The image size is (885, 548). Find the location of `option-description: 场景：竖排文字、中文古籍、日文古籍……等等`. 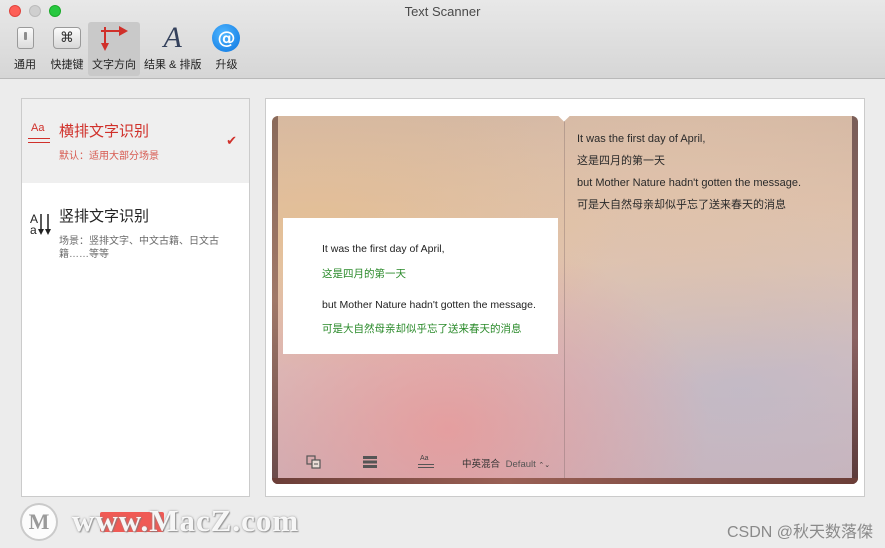

option-description: 场景：竖排文字、中文古籍、日文古籍……等等 is located at coordinates (139, 248).